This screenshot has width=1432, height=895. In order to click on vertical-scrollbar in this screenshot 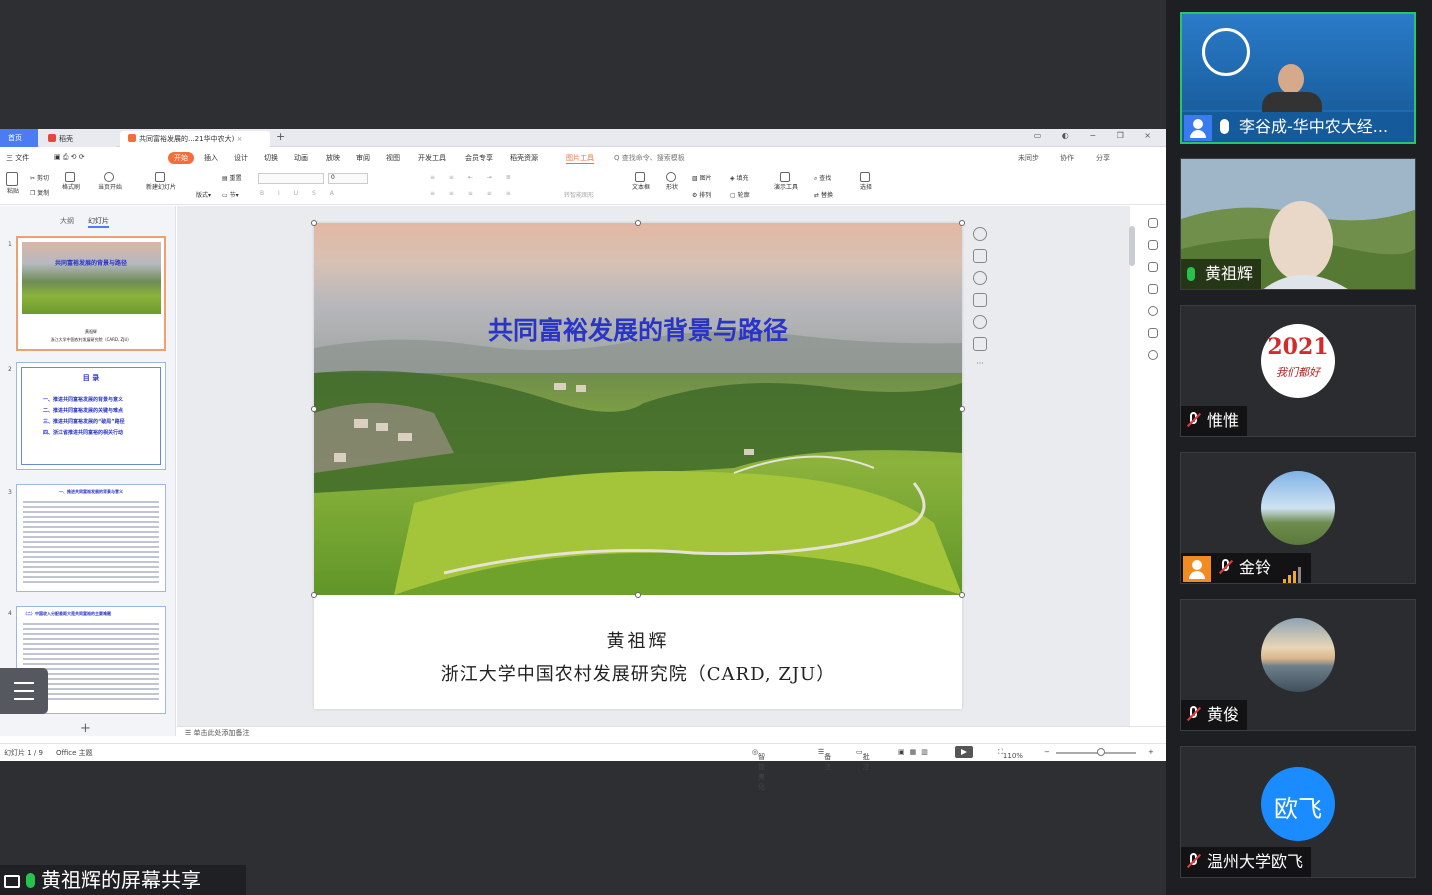, I will do `click(1132, 460)`.